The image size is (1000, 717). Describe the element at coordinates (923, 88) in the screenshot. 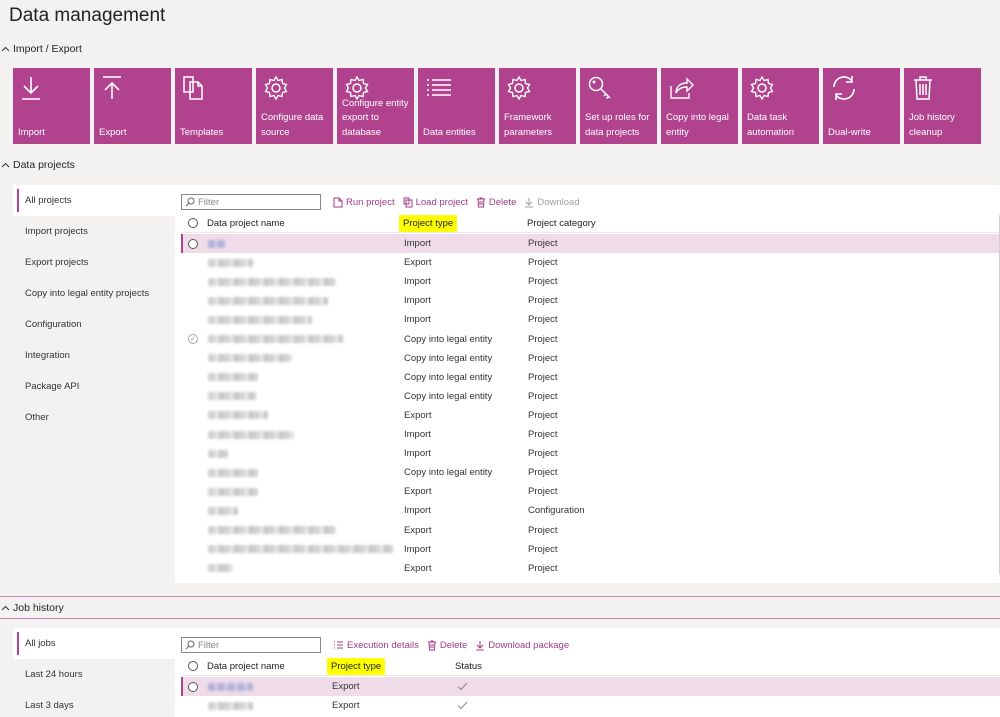

I see `trash-icon` at that location.